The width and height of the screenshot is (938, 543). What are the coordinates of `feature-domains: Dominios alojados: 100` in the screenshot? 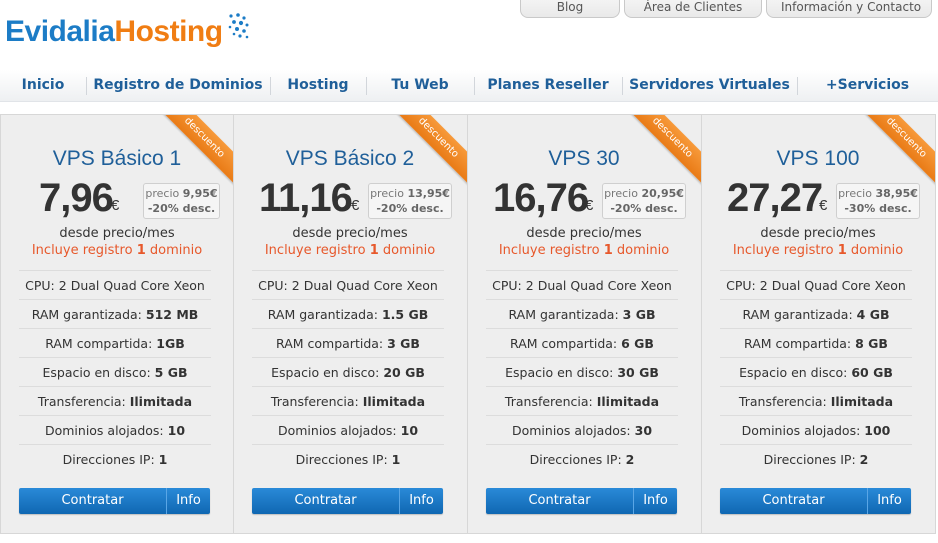 It's located at (816, 429).